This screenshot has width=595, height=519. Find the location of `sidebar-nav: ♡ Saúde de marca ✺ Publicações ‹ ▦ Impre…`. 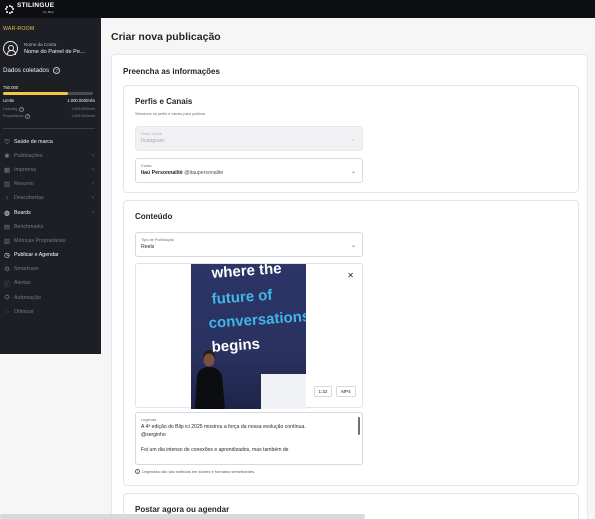

sidebar-nav: ♡ Saúde de marca ✺ Publicações ‹ ▦ Impre… is located at coordinates (50, 224).